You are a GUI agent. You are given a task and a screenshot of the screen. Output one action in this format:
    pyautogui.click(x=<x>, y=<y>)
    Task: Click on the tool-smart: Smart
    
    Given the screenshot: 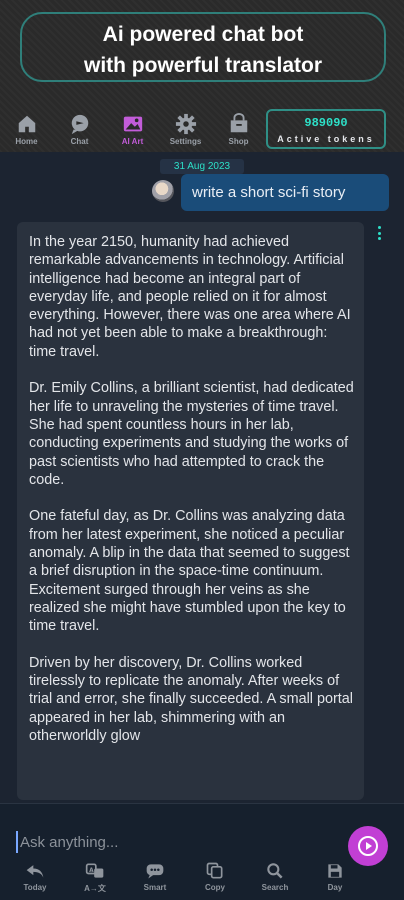 What is the action you would take?
    pyautogui.click(x=155, y=880)
    